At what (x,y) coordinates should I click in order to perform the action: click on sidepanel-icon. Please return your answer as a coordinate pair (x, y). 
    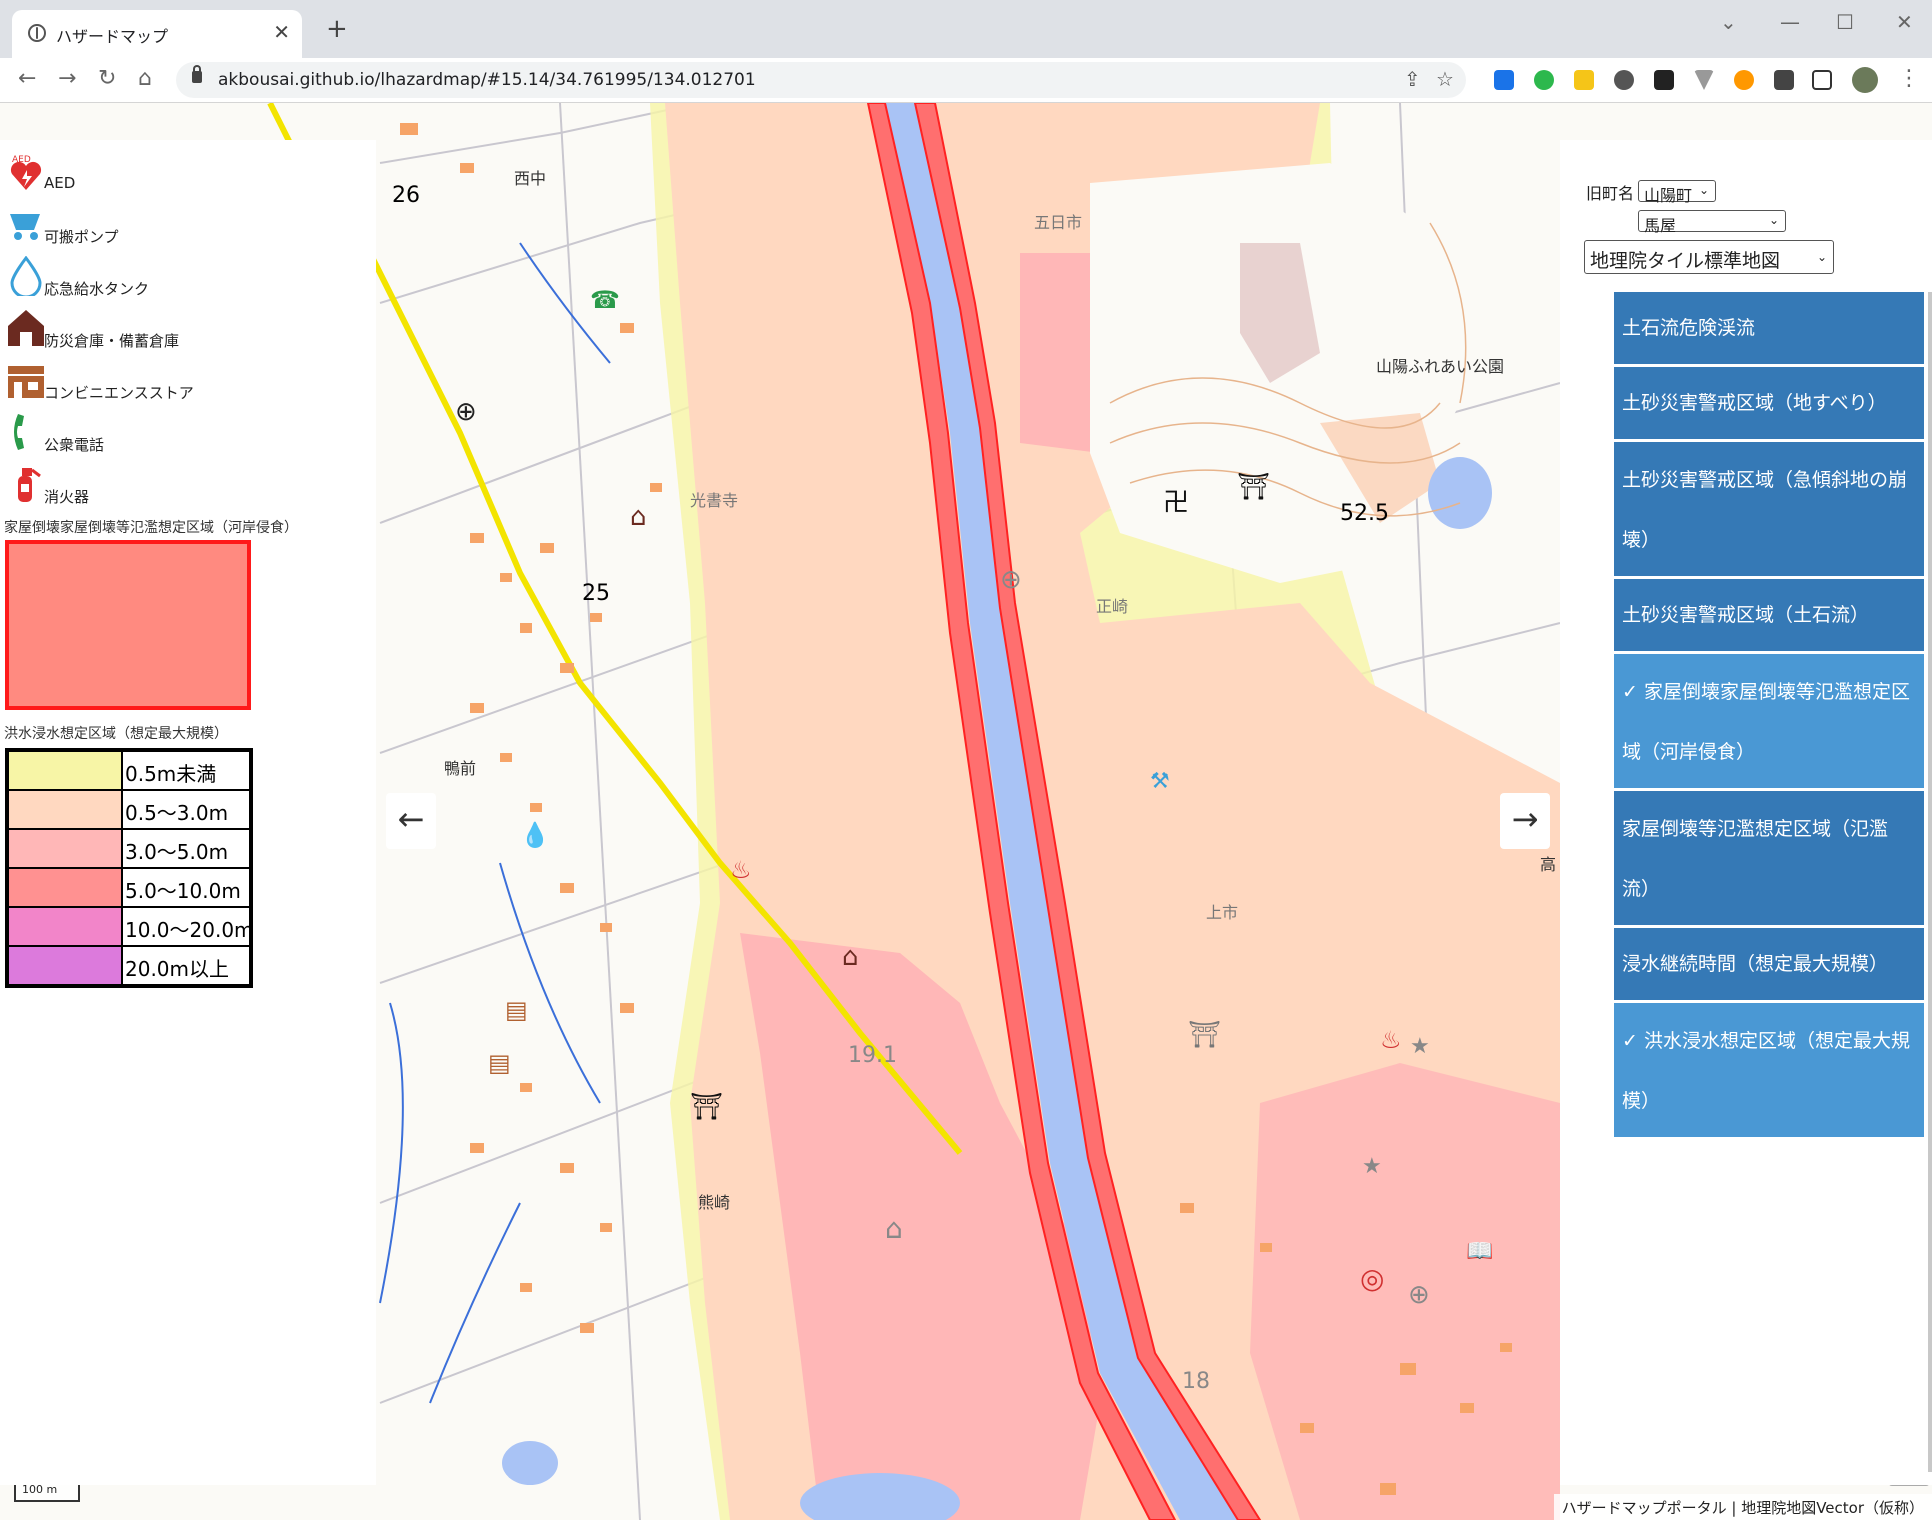
    Looking at the image, I should click on (1822, 80).